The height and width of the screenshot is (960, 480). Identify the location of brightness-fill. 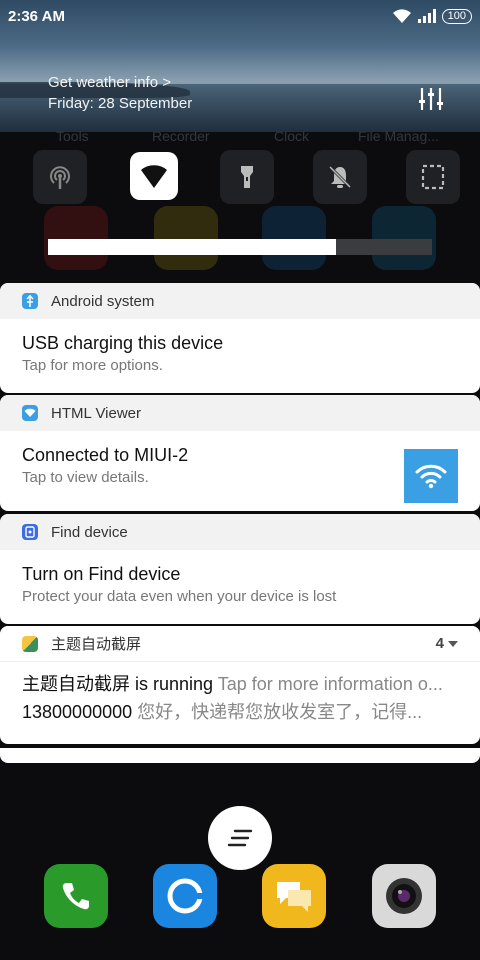
(192, 247).